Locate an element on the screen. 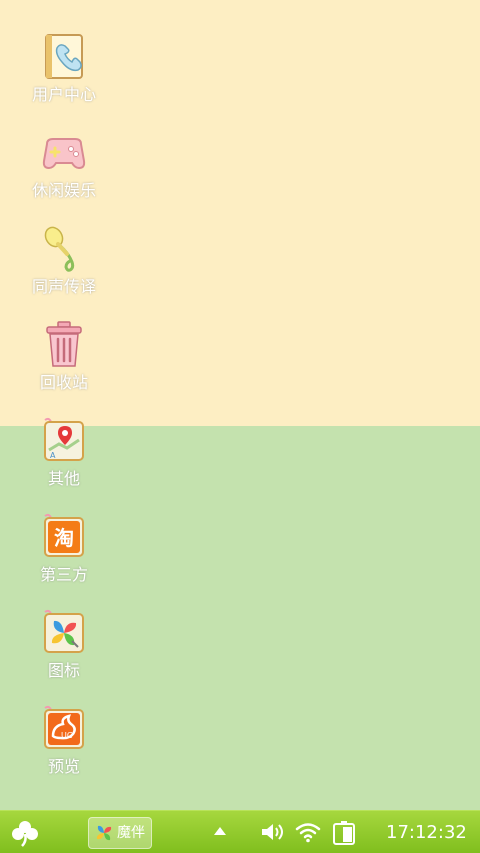 This screenshot has width=480, height=853. trash-icon is located at coordinates (64, 344).